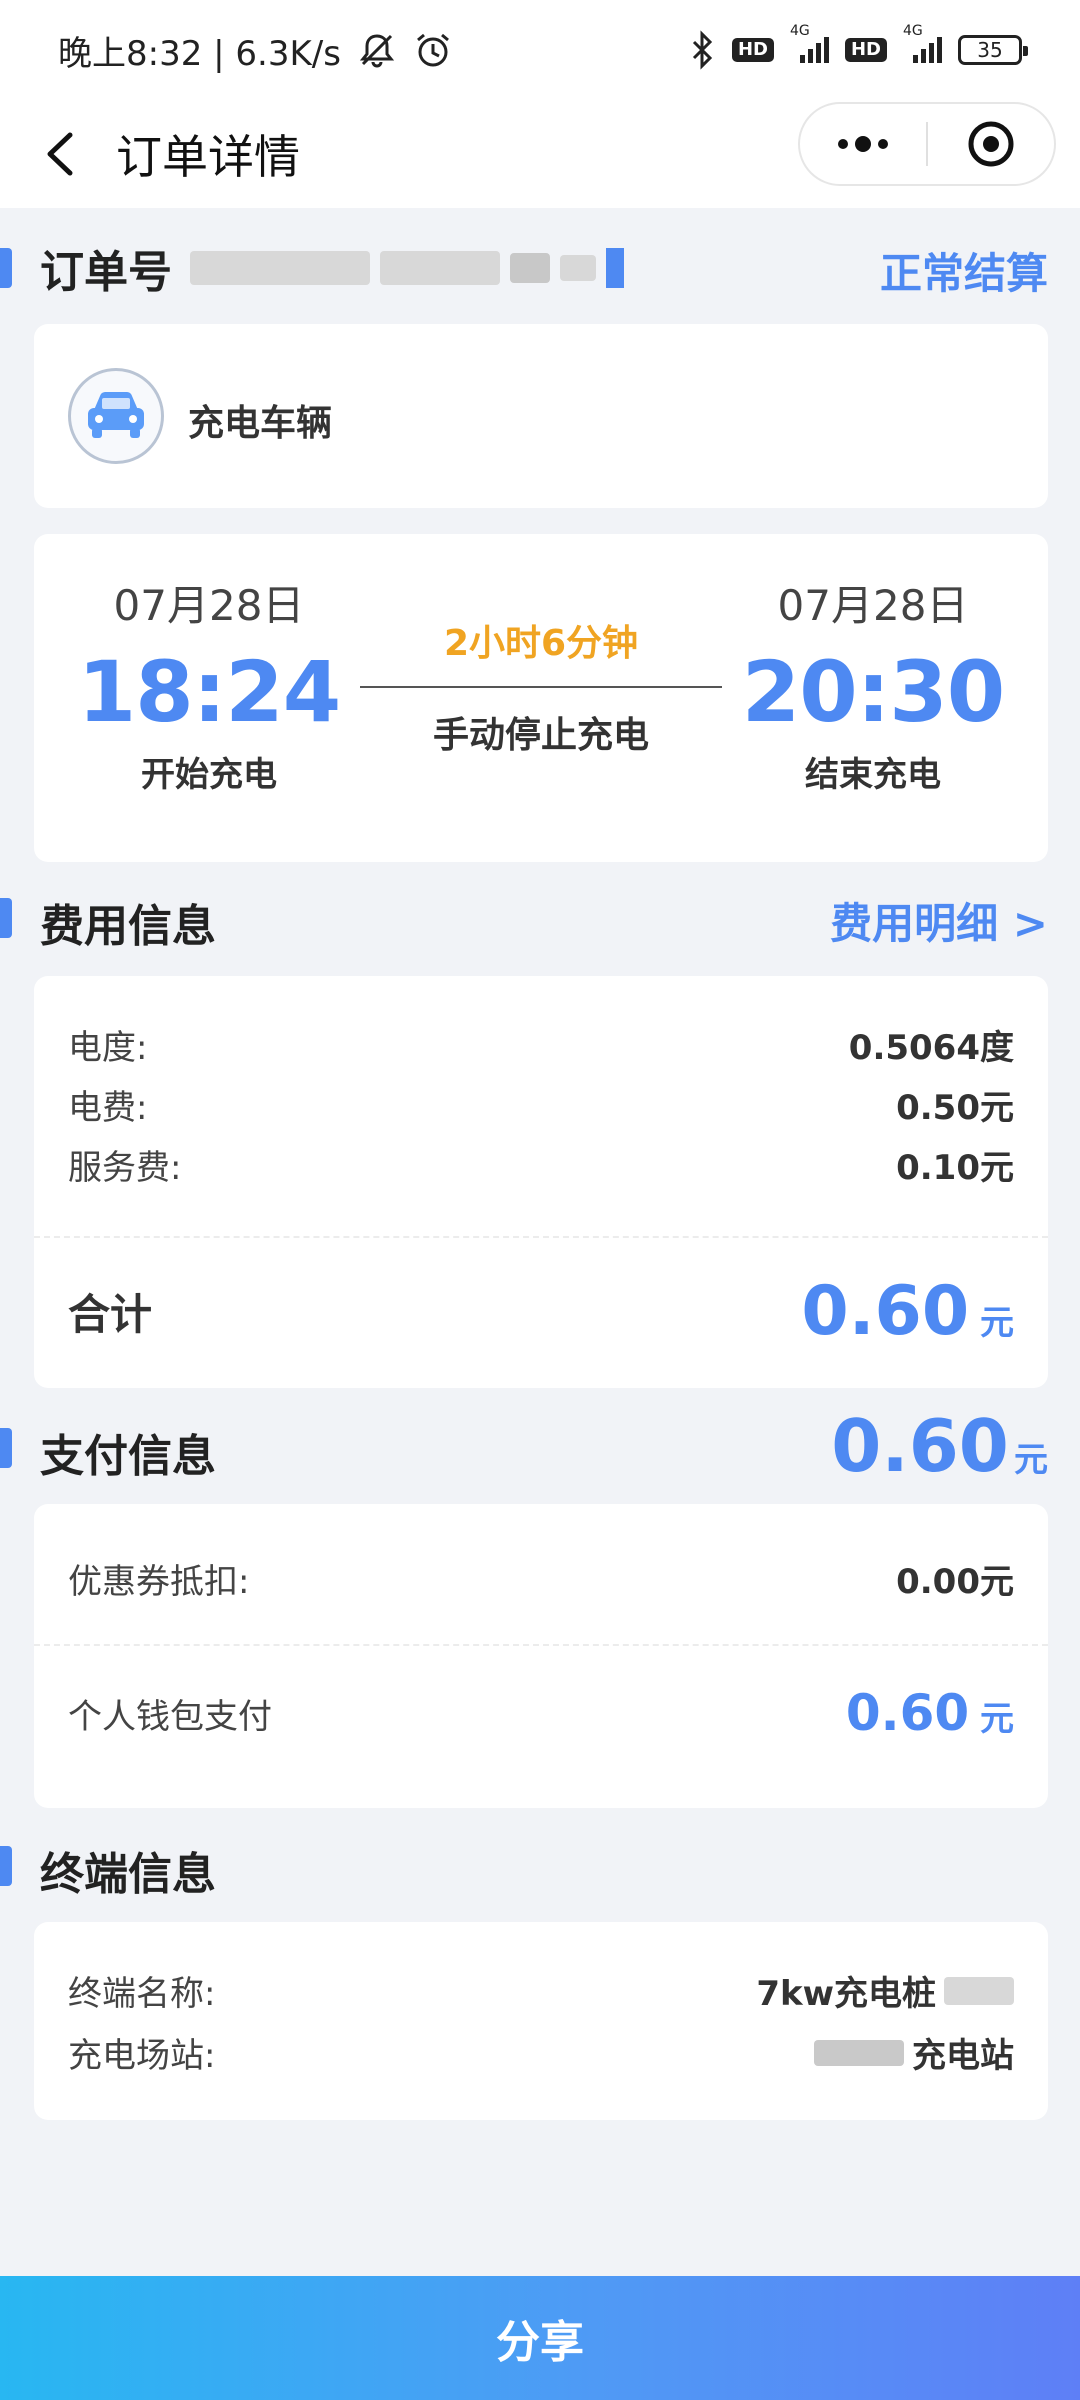 This screenshot has height=2400, width=1080. I want to click on terminal-section-marker, so click(6, 1866).